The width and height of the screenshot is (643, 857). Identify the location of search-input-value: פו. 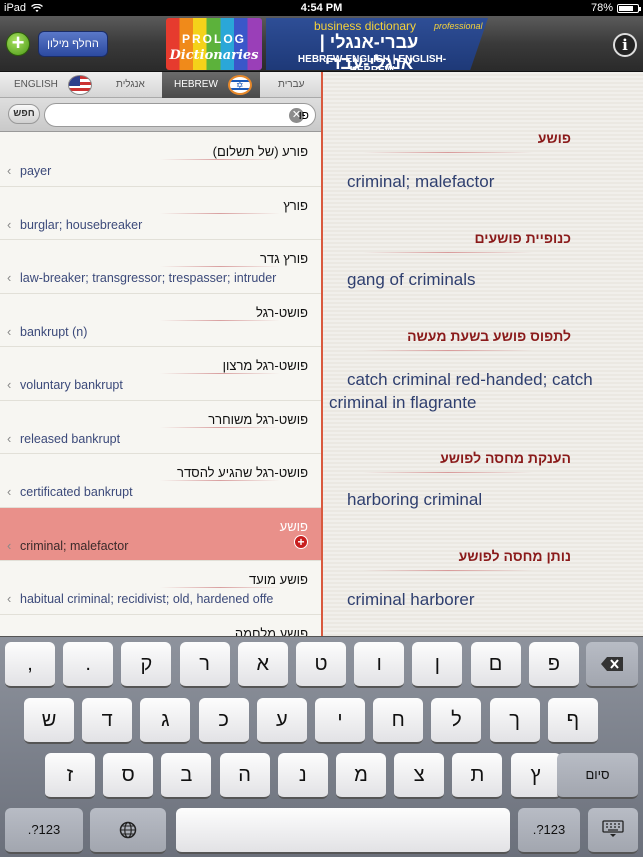
(303, 115).